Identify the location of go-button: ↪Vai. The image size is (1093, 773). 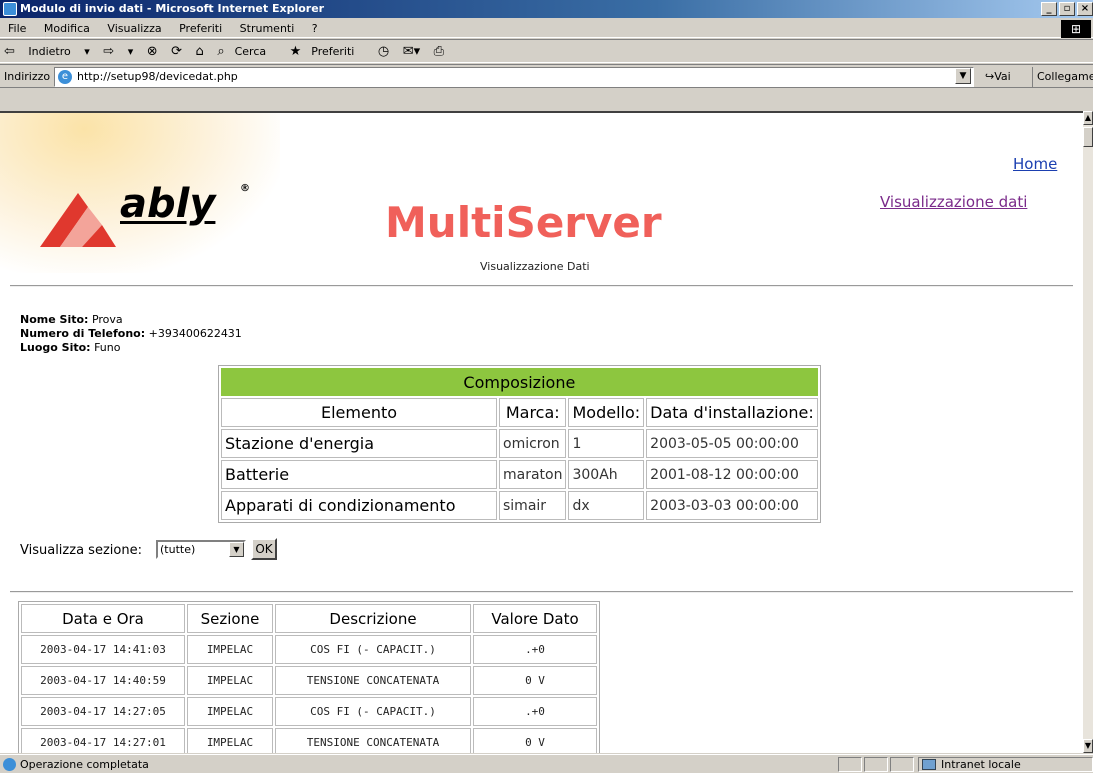
(998, 77).